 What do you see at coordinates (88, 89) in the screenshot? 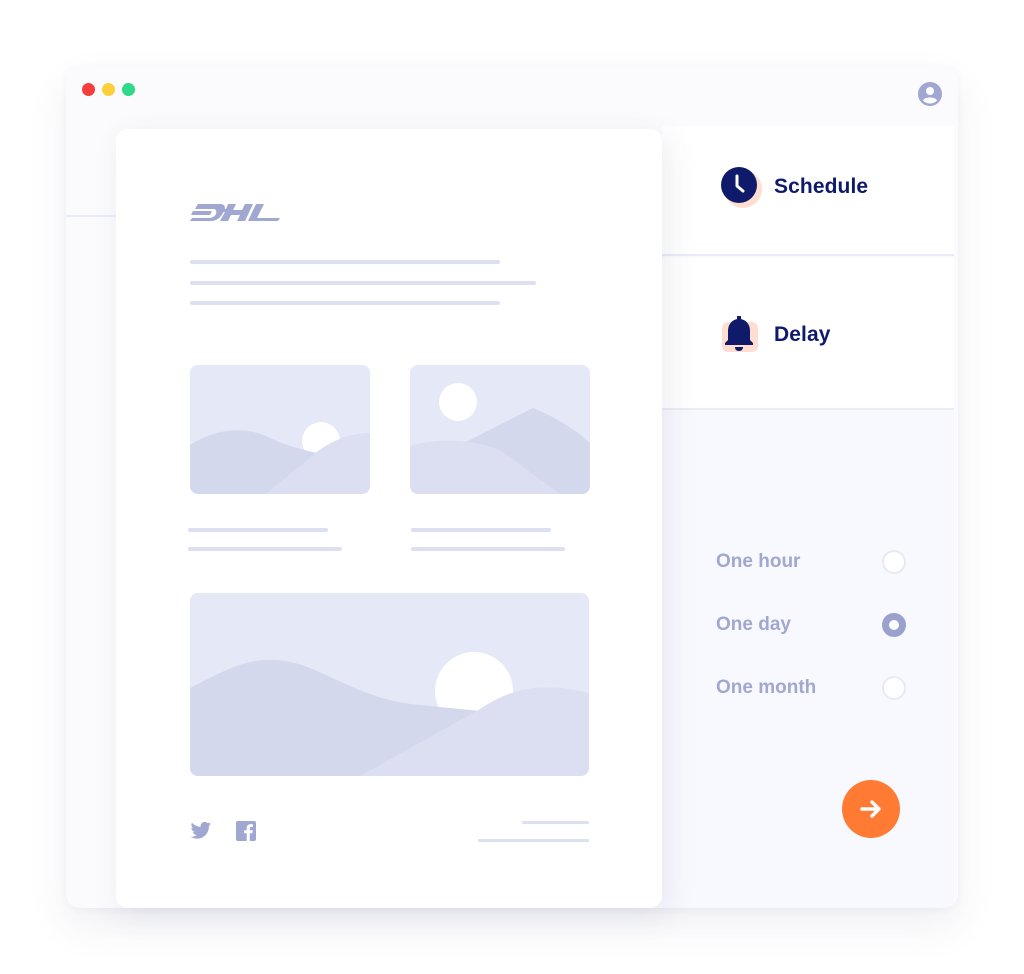
I see `close-window-button` at bounding box center [88, 89].